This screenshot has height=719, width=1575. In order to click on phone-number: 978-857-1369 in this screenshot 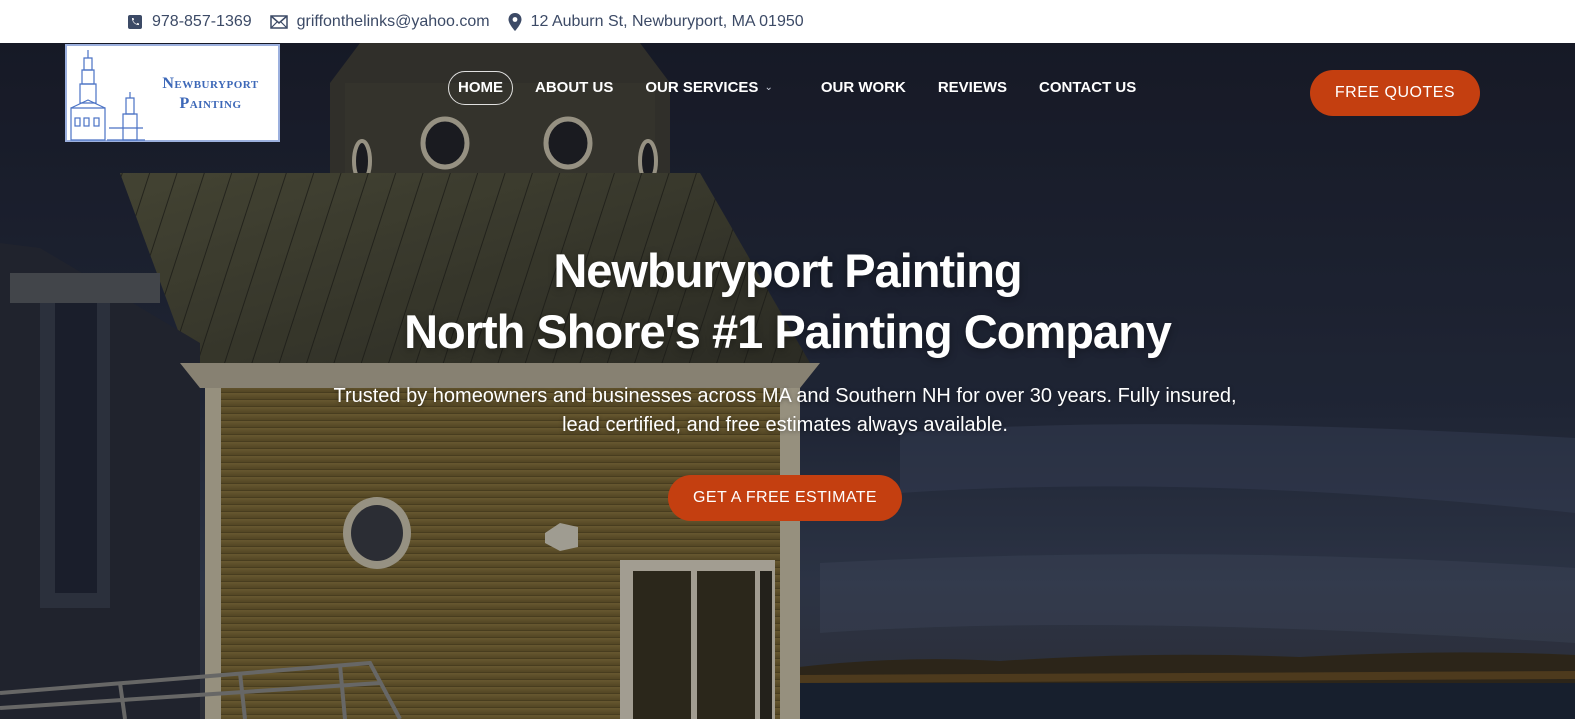, I will do `click(202, 21)`.